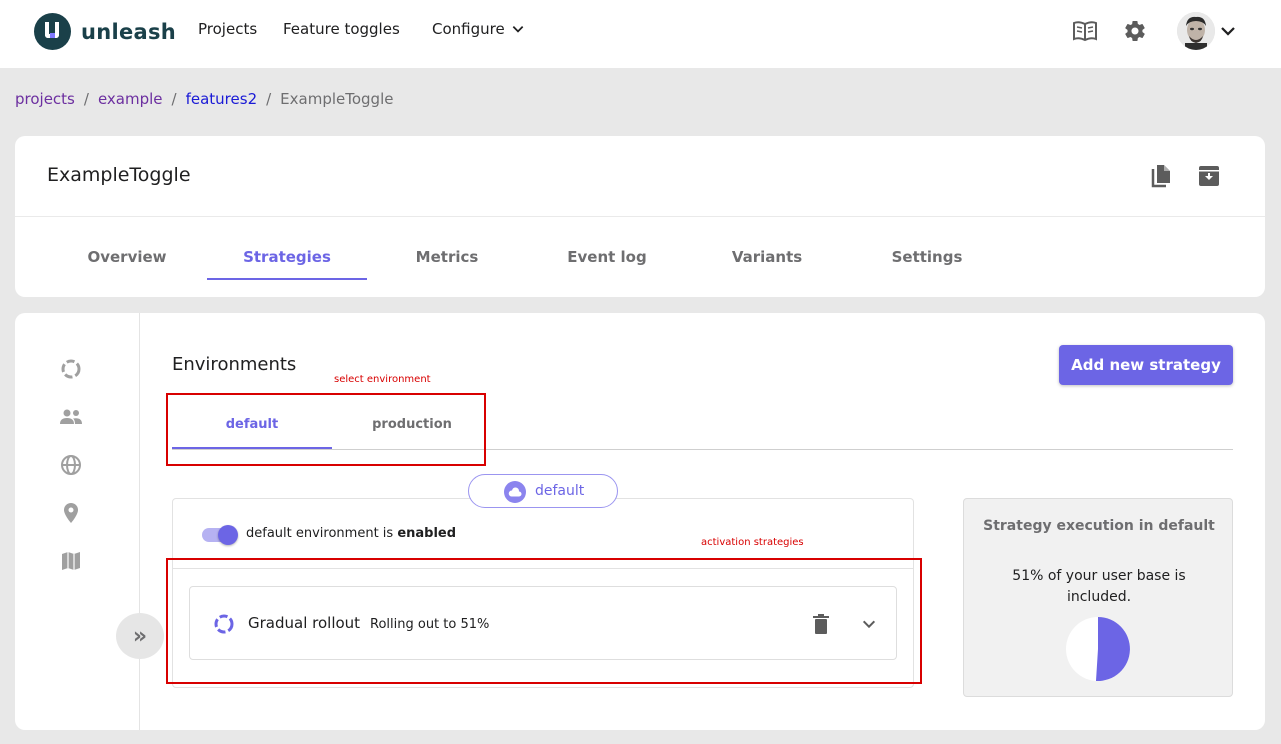  Describe the element at coordinates (45, 99) in the screenshot. I see `breadcrumb-projects: projects` at that location.